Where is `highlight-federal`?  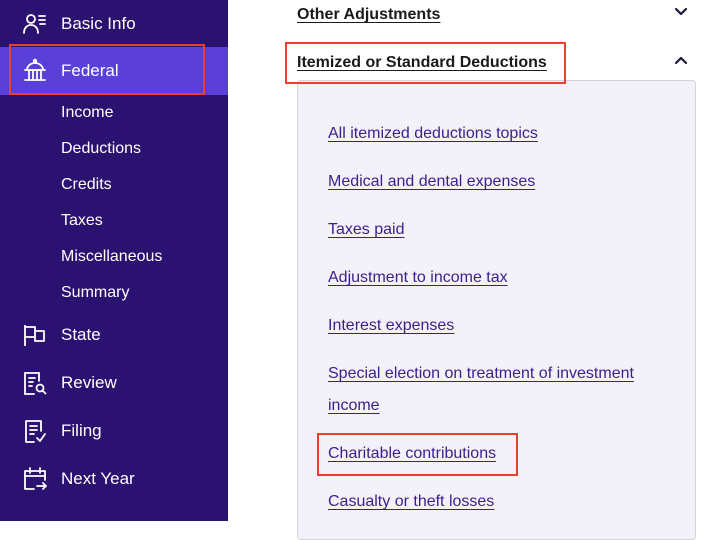
highlight-federal is located at coordinates (107, 69).